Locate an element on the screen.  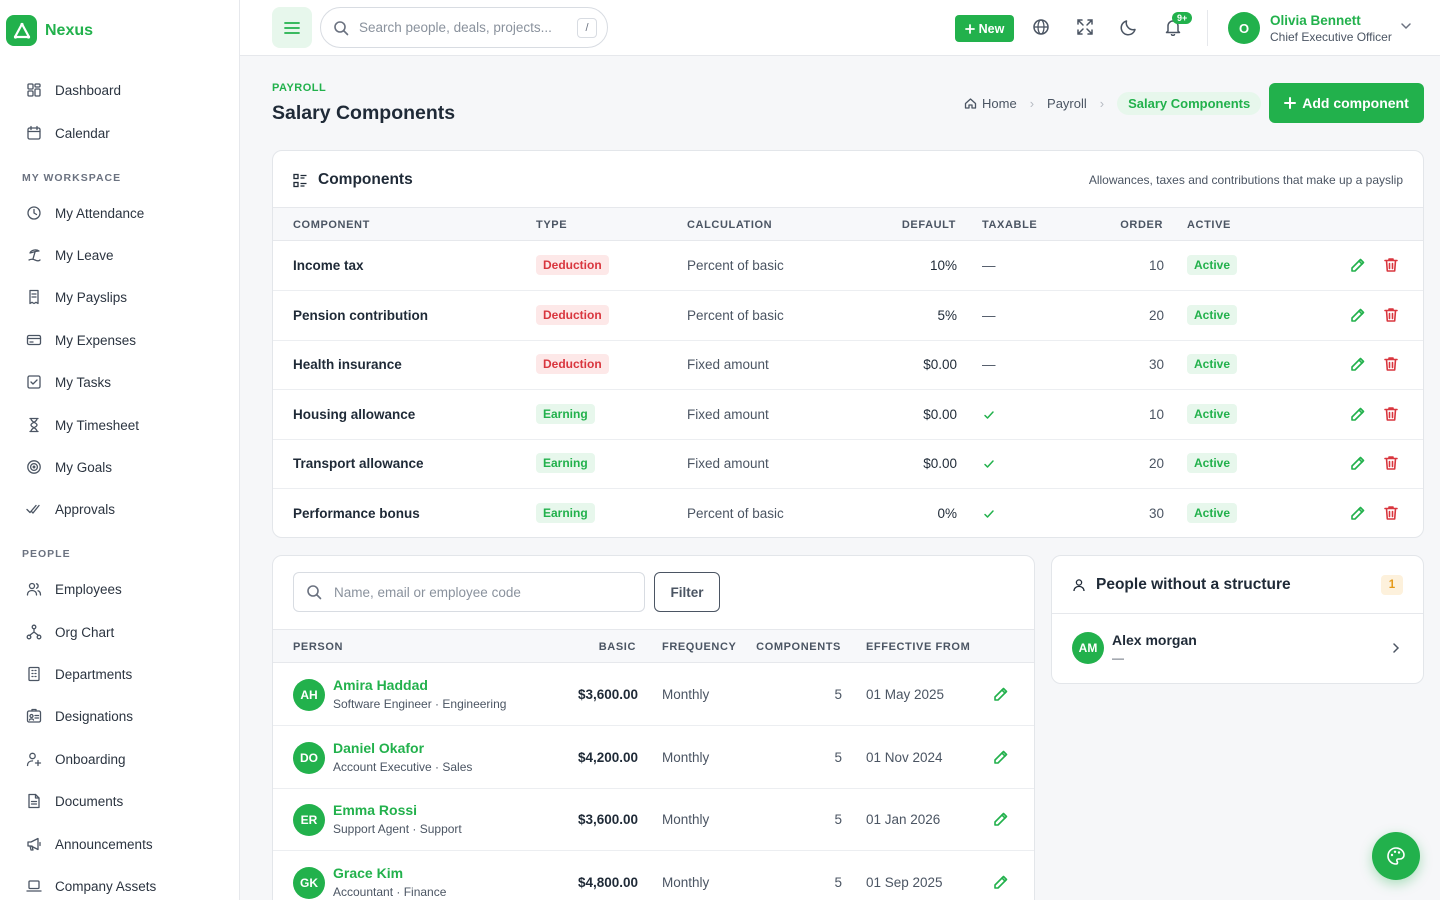
sidebar-item-designations: Designations is located at coordinates (79, 716).